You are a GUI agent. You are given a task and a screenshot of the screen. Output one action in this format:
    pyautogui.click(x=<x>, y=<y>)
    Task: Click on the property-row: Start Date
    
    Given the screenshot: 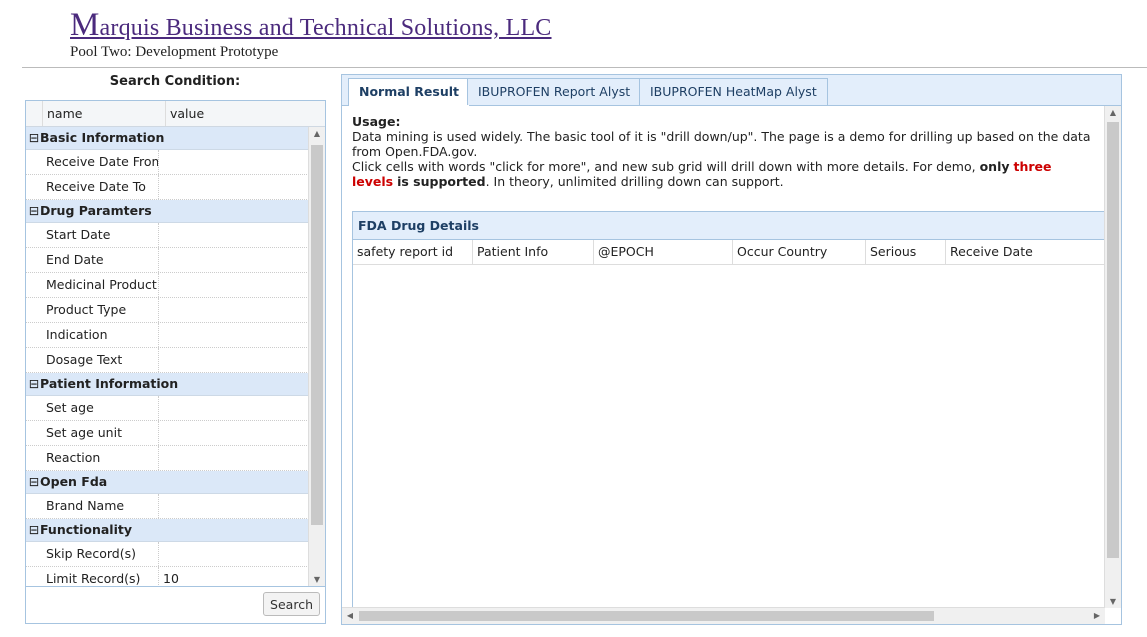 What is the action you would take?
    pyautogui.click(x=167, y=235)
    